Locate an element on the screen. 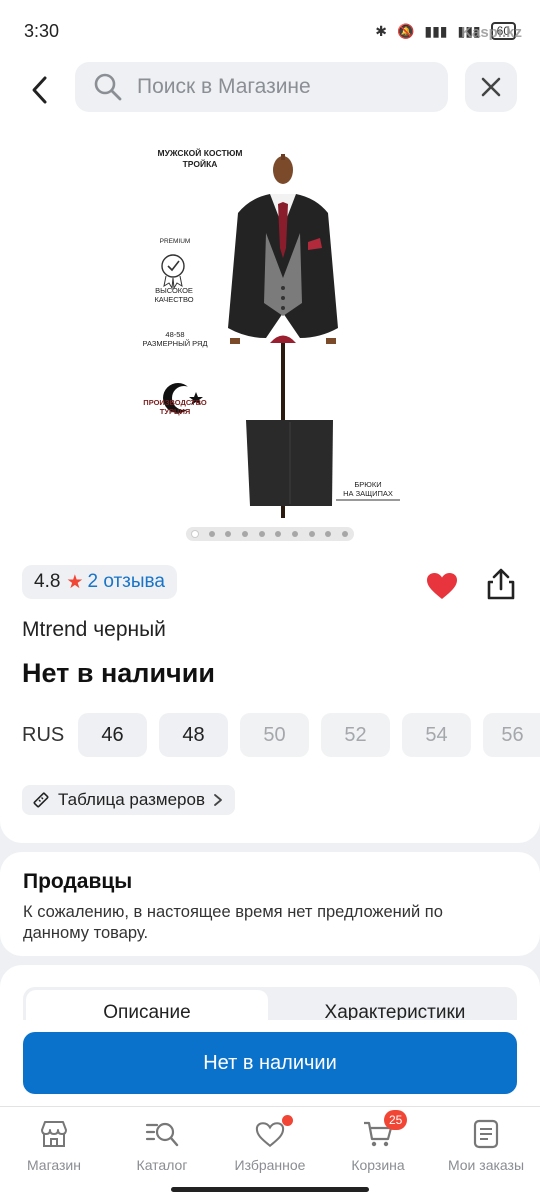 Image resolution: width=540 pixels, height=1200 pixels. image-title-line2: ТРОЙКА is located at coordinates (200, 164).